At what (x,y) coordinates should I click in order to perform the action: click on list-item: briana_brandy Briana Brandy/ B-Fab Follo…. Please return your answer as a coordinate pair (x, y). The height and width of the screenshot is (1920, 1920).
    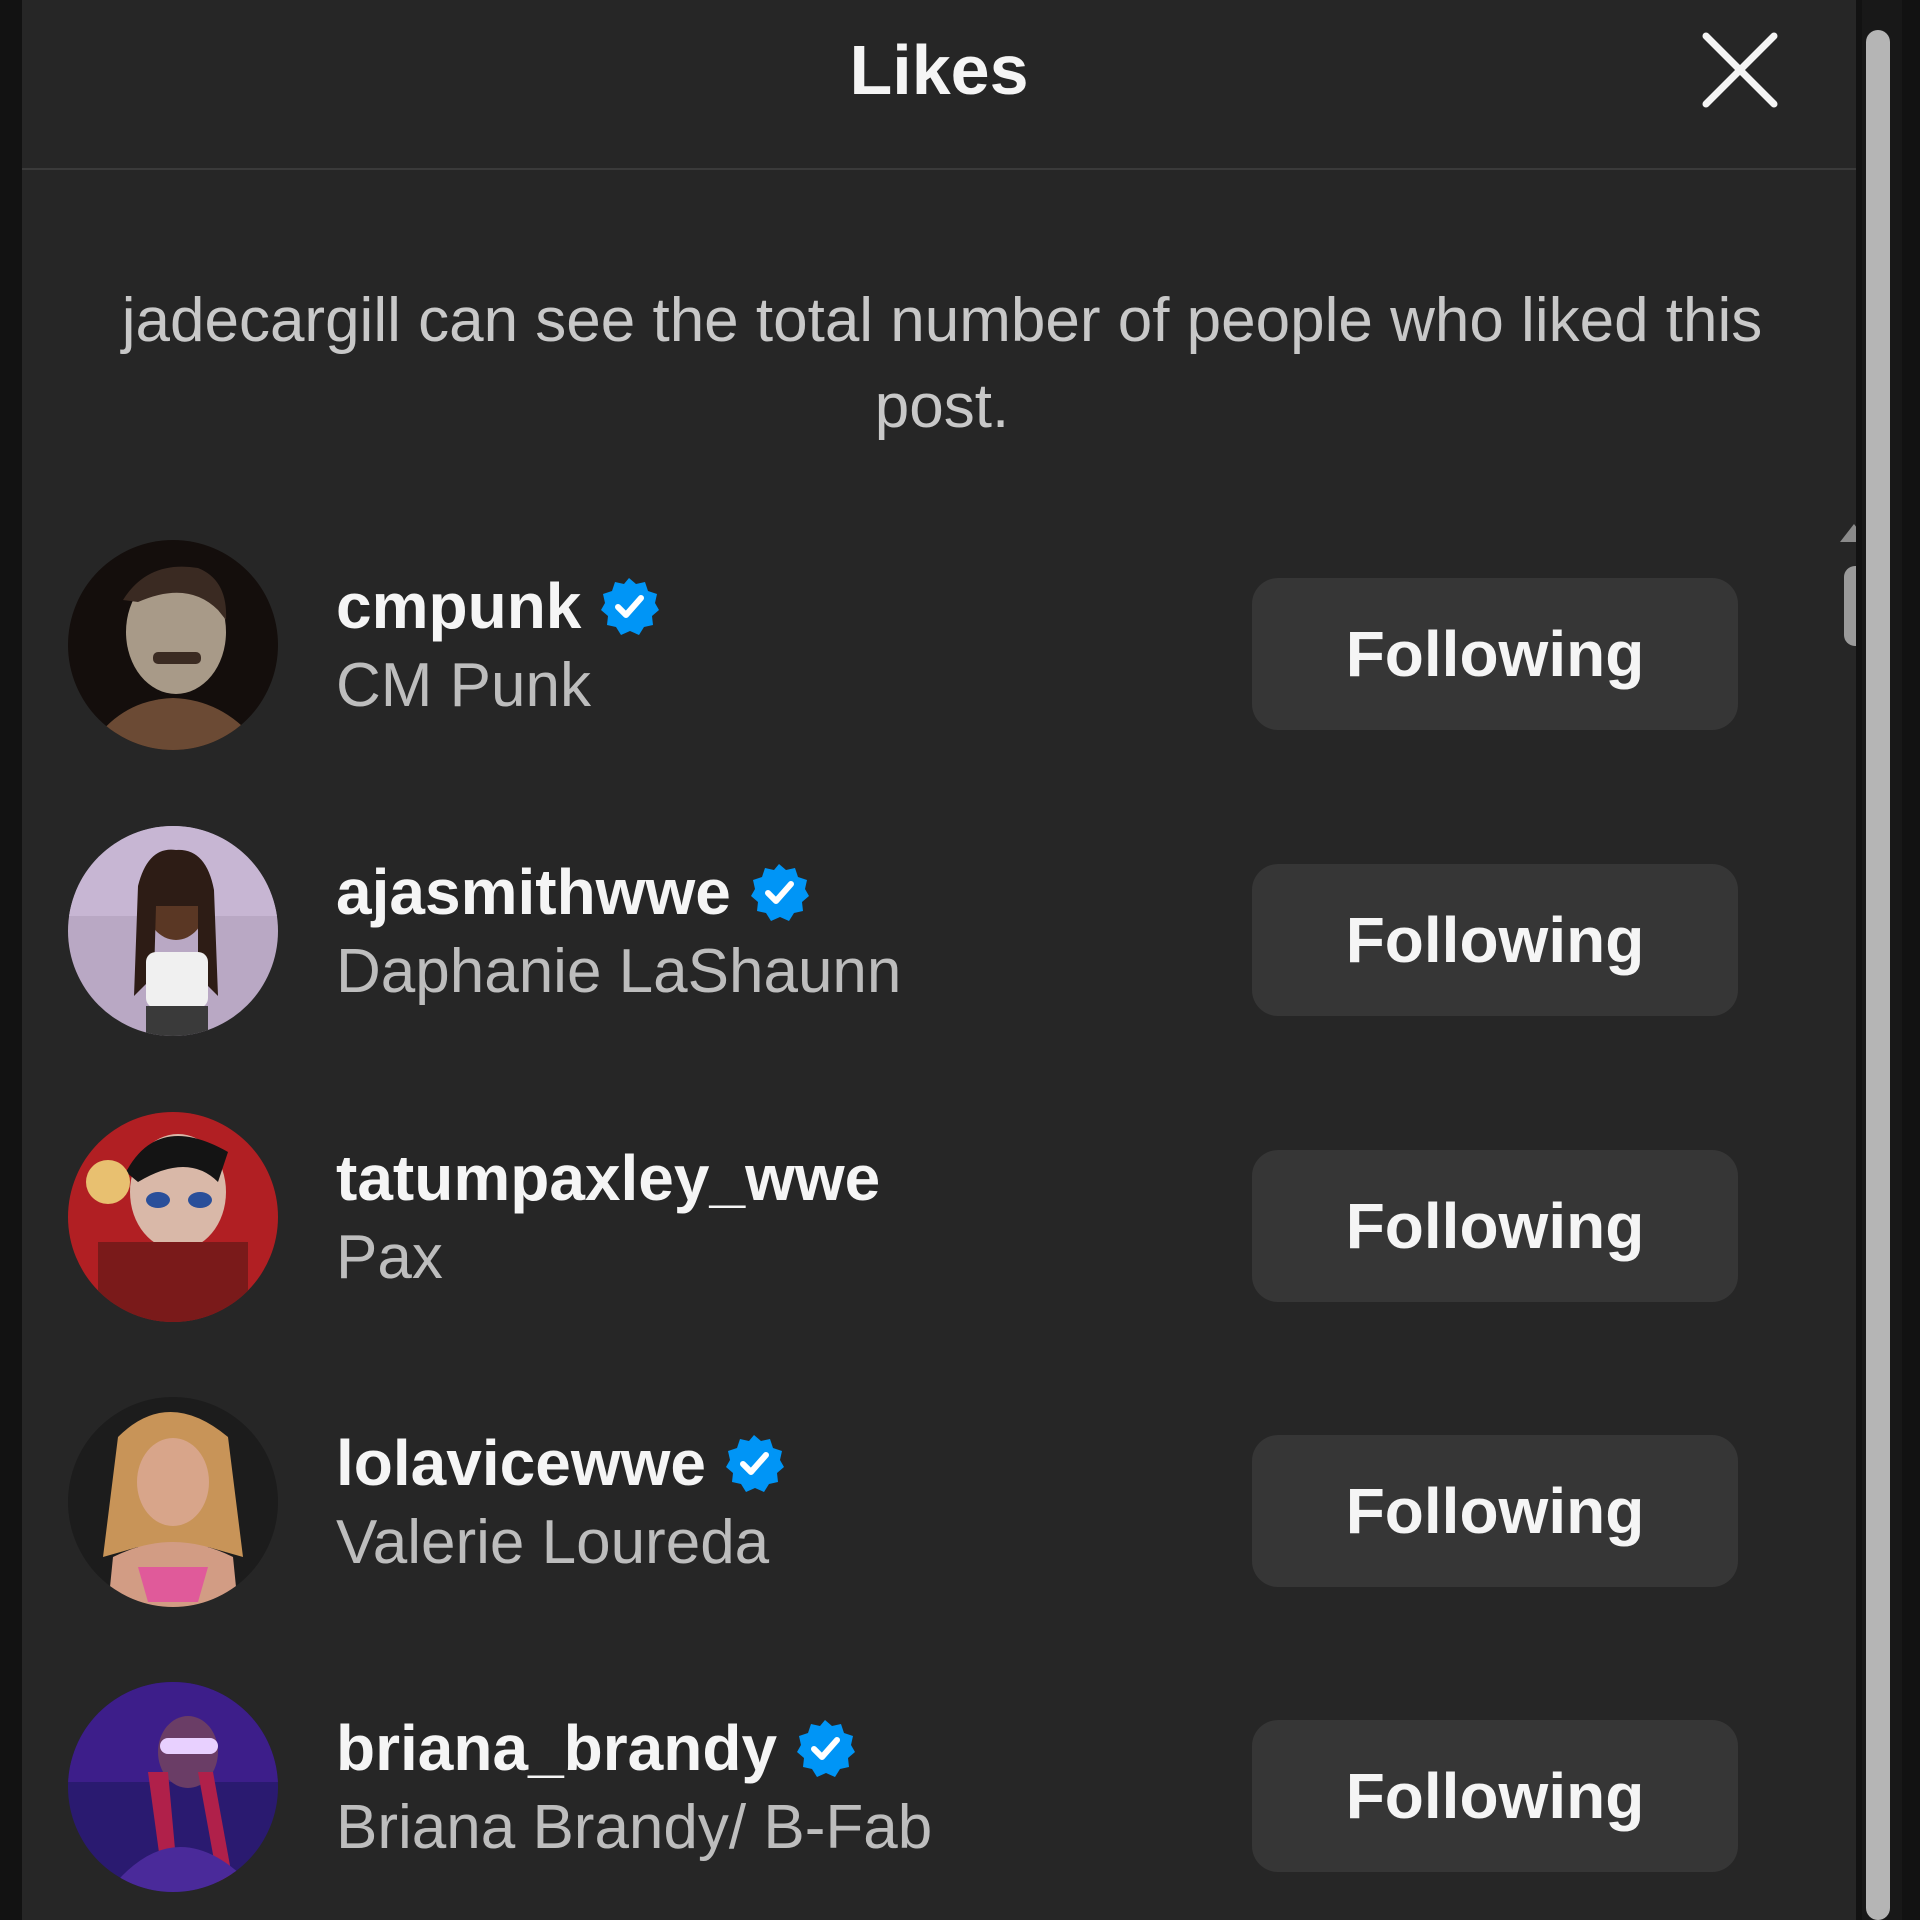
    Looking at the image, I should click on (912, 1787).